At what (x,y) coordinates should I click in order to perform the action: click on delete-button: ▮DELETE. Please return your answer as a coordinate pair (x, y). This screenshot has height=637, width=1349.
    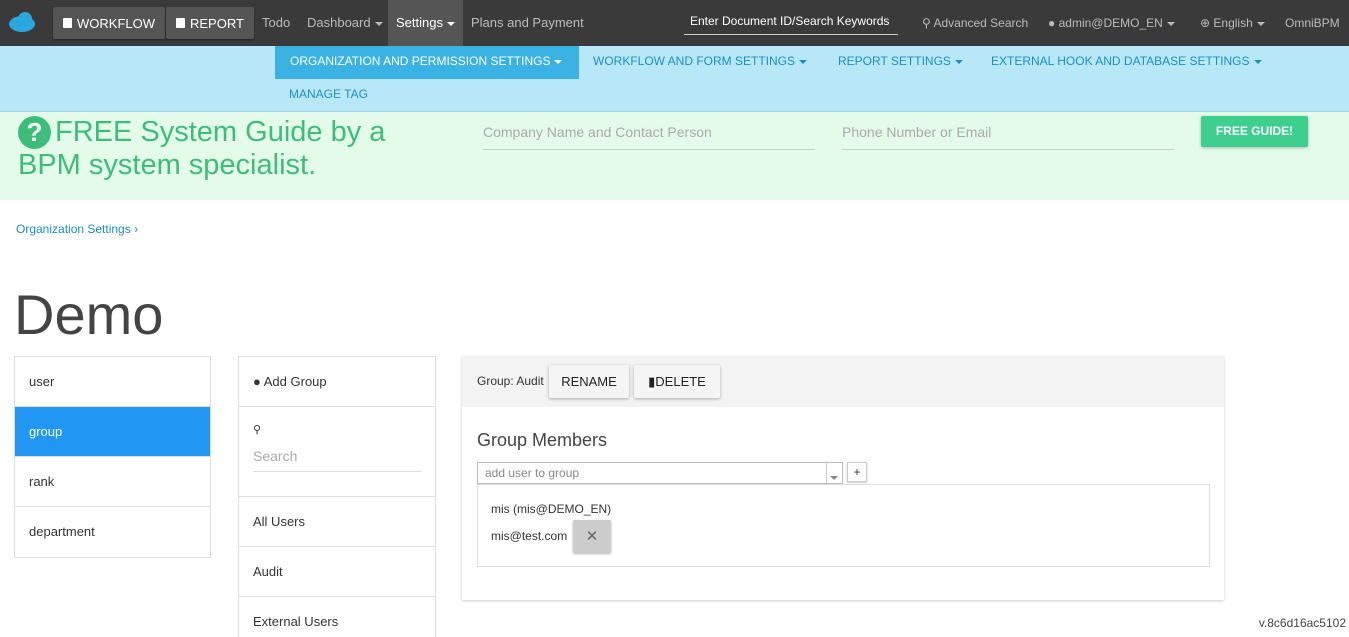
    Looking at the image, I should click on (677, 381).